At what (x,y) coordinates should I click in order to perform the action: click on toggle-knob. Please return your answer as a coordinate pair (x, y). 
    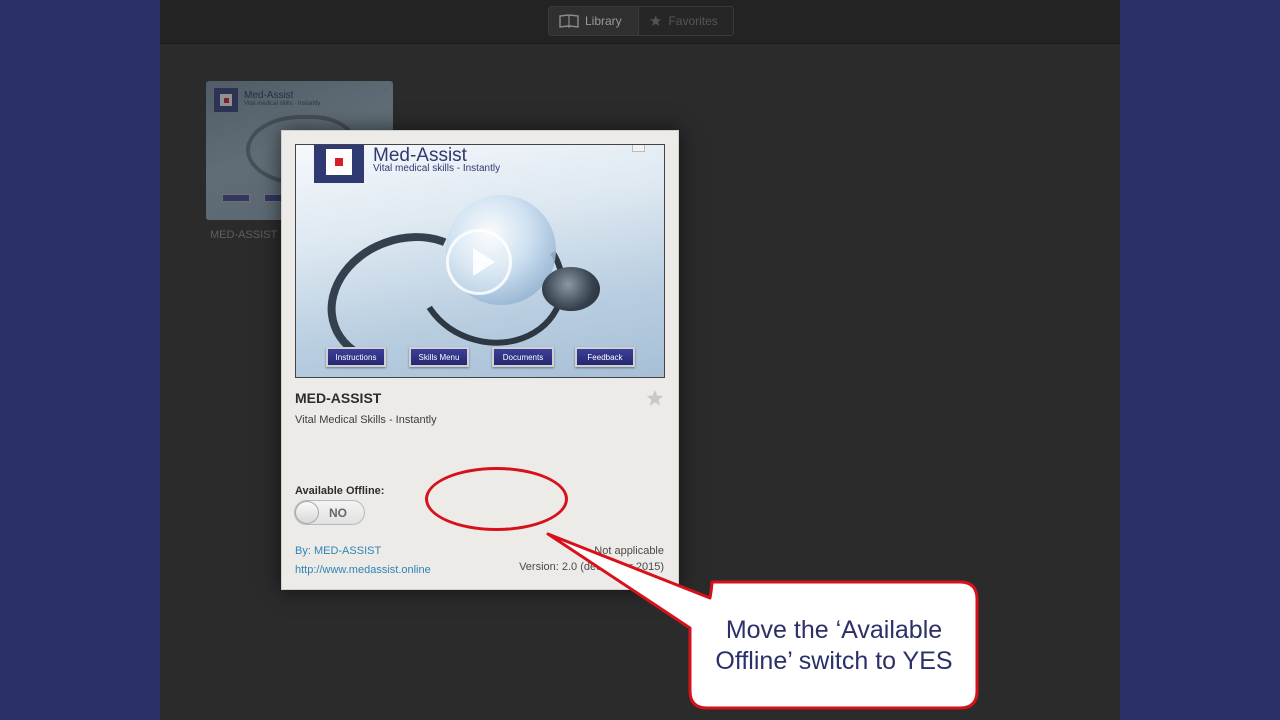
    Looking at the image, I should click on (307, 512).